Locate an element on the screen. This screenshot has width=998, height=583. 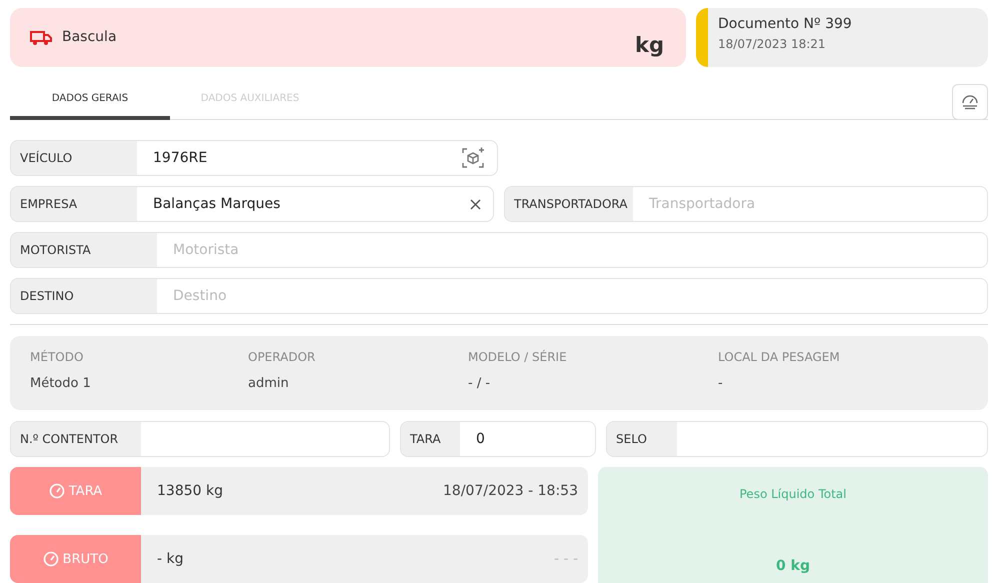
form-field: EMPRESA Balanças Marques is located at coordinates (252, 204).